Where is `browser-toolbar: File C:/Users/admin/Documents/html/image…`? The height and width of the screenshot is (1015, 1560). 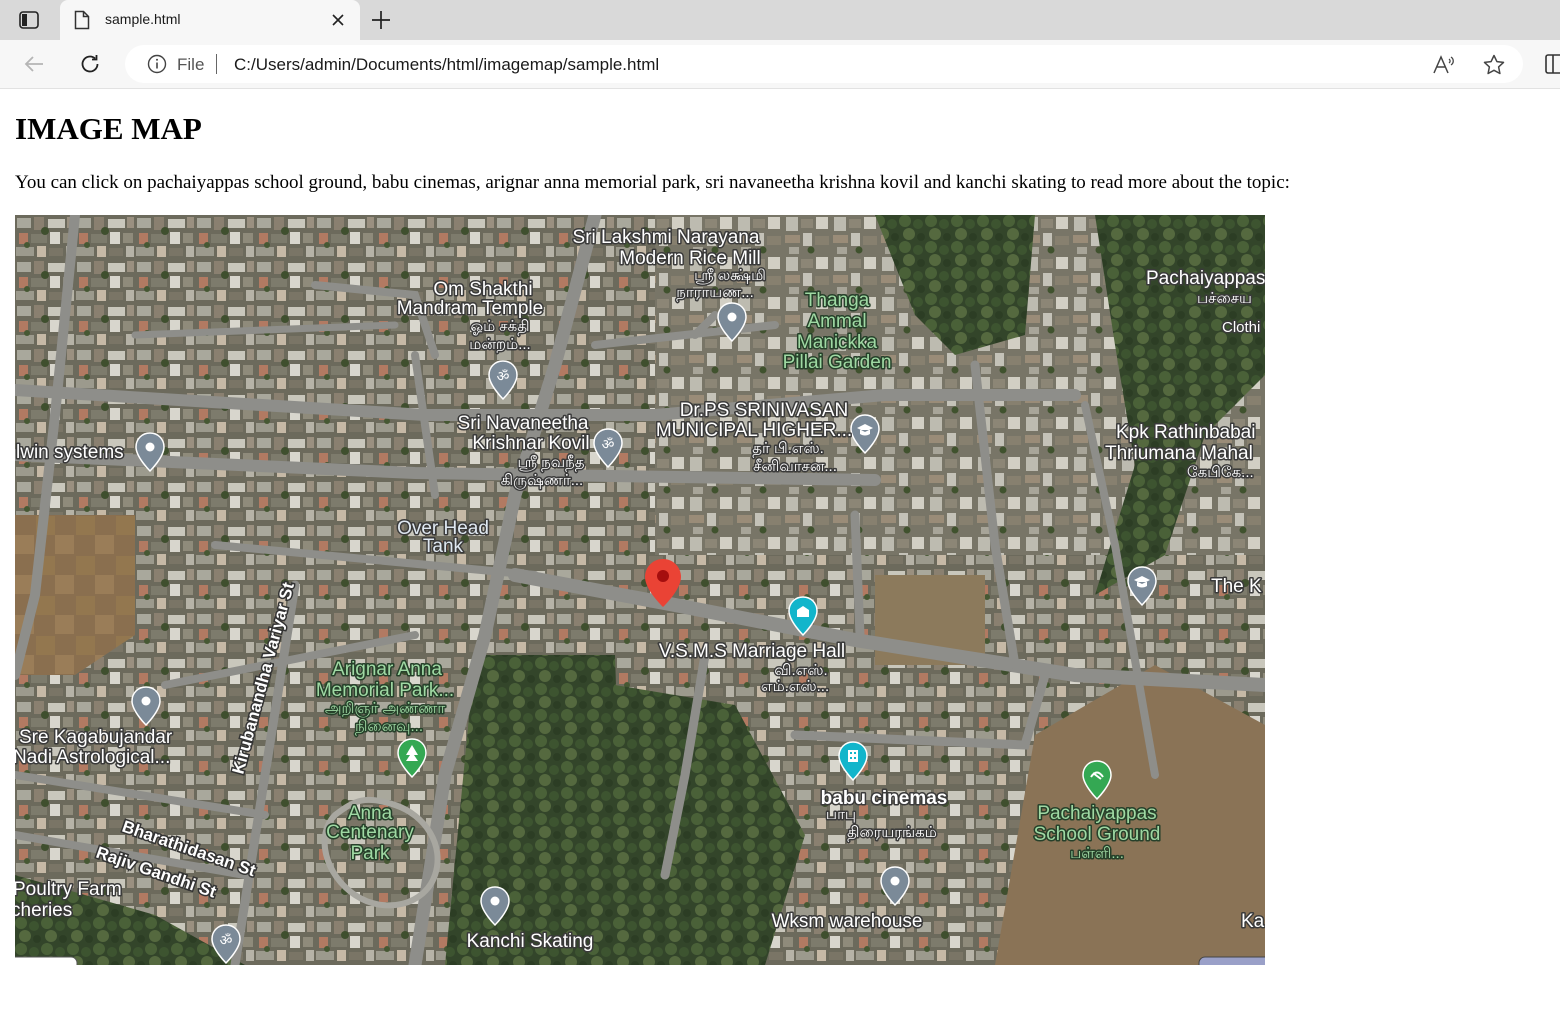 browser-toolbar: File C:/Users/admin/Documents/html/image… is located at coordinates (780, 64).